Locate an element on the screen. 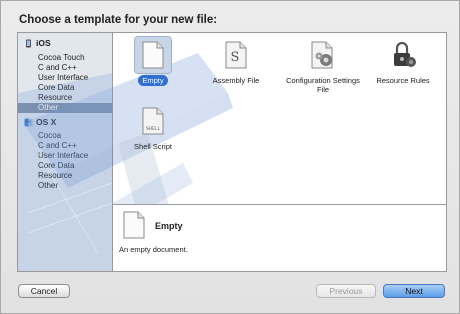 This screenshot has height=314, width=460. dialog-title: Choose a template for your new file: is located at coordinates (118, 20).